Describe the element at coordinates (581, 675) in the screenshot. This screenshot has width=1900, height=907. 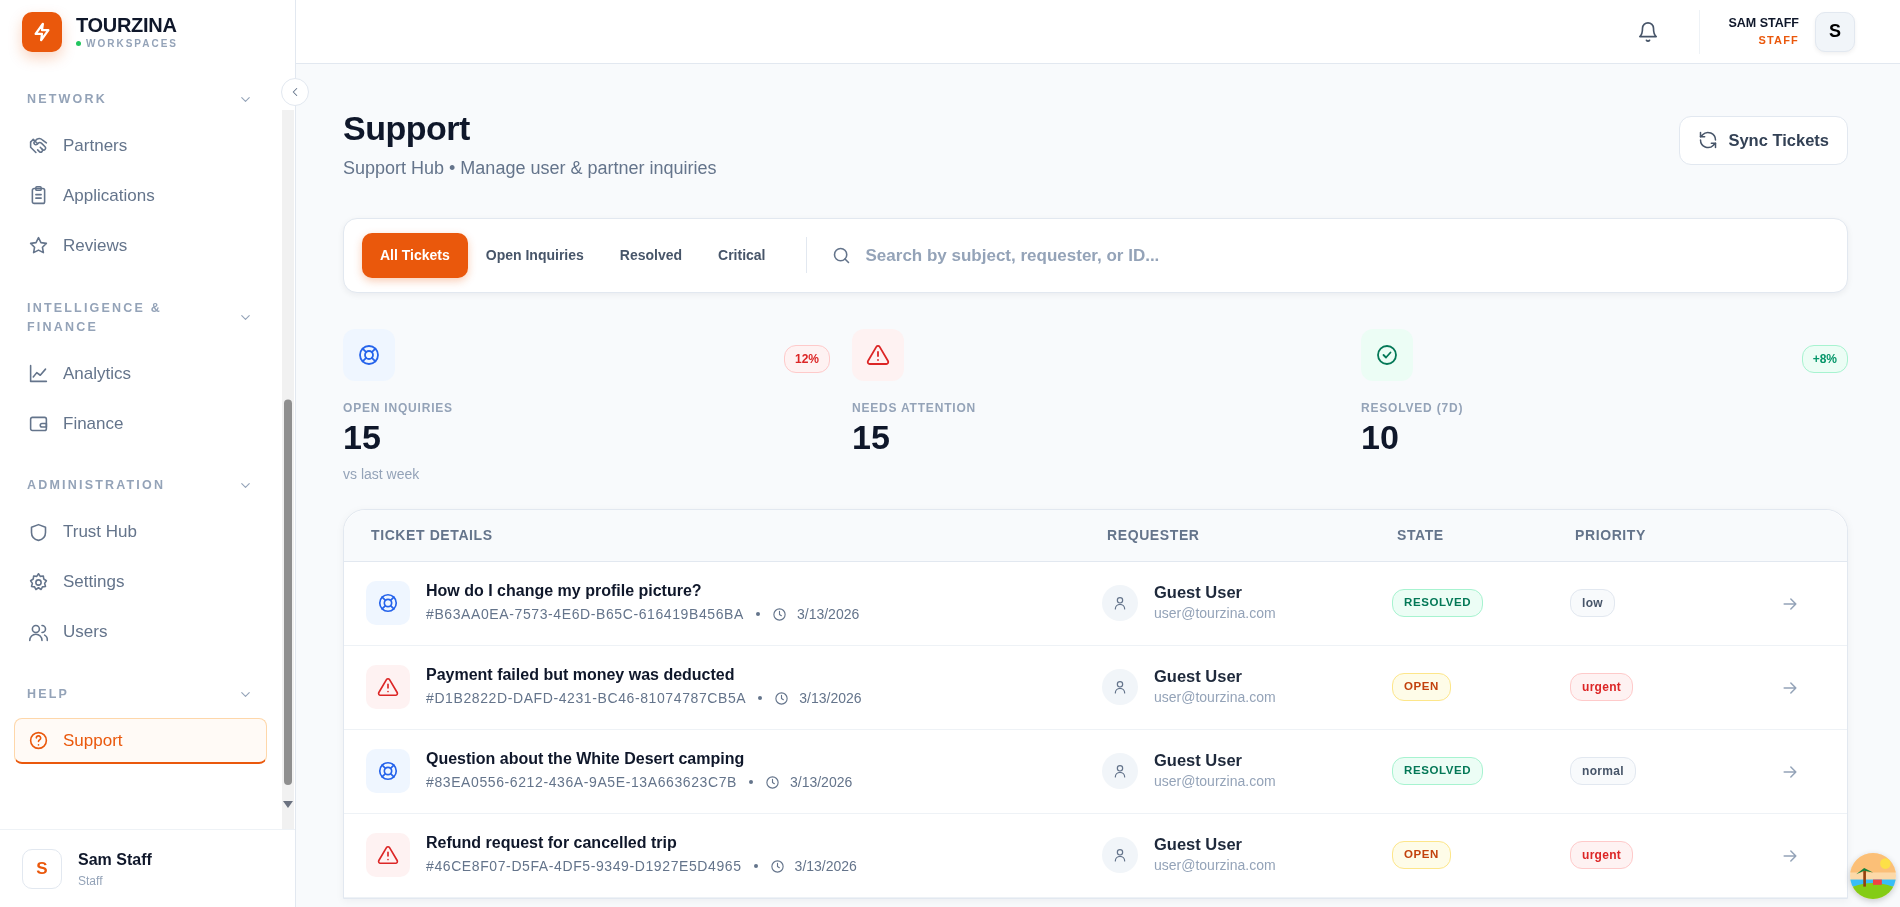
I see `ticket-subject: Payment failed but money was deducted` at that location.